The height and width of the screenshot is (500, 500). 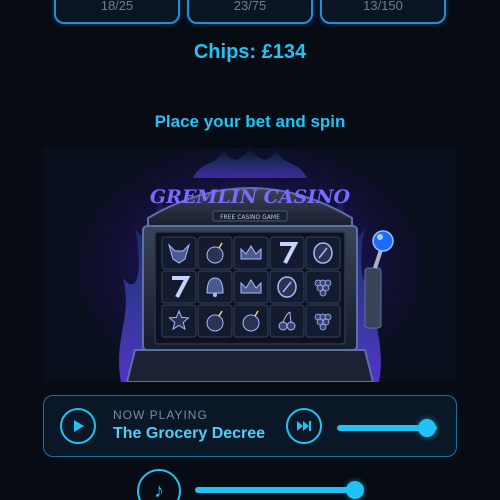 I want to click on play-icon, so click(x=79, y=426).